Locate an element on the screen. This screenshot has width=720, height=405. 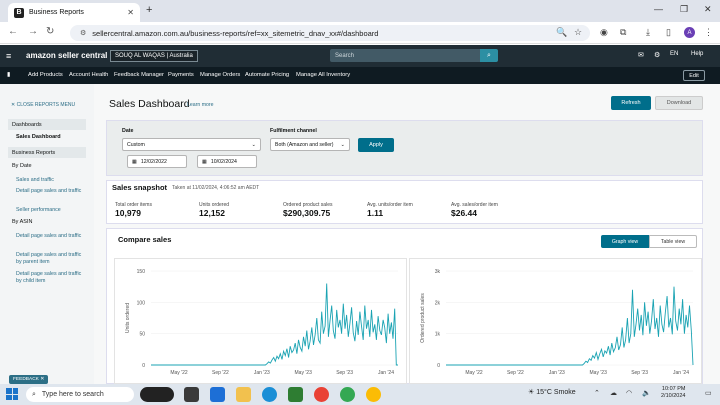
x-tick-label: May '23 is located at coordinates (599, 373).